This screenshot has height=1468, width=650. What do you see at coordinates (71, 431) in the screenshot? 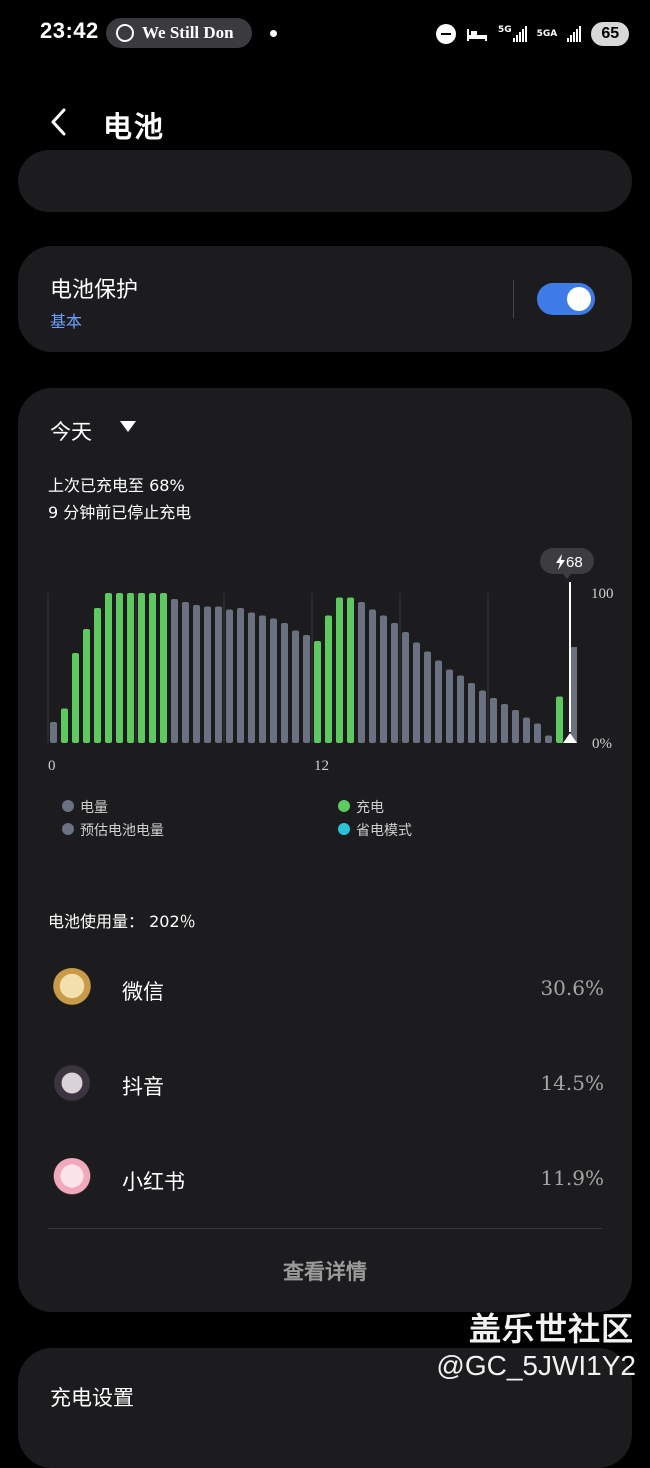
I see `range-dropdown: 今天` at bounding box center [71, 431].